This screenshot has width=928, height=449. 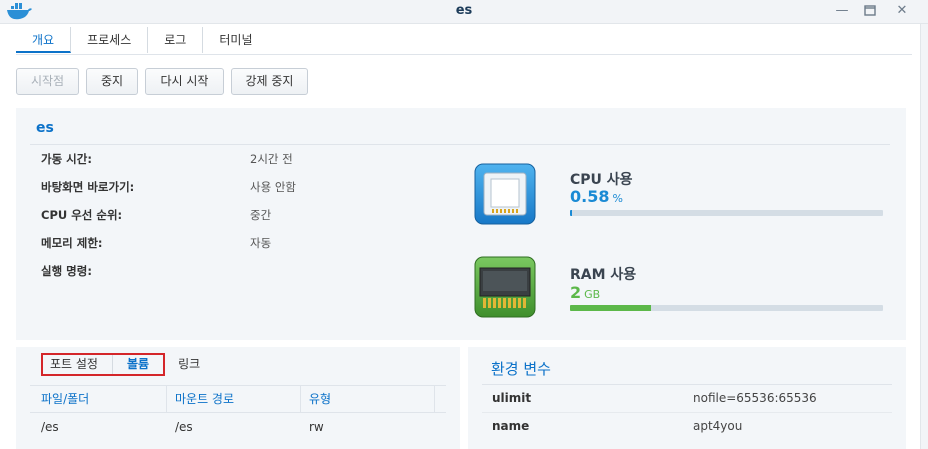 I want to click on minimize-icon: —, so click(x=842, y=11).